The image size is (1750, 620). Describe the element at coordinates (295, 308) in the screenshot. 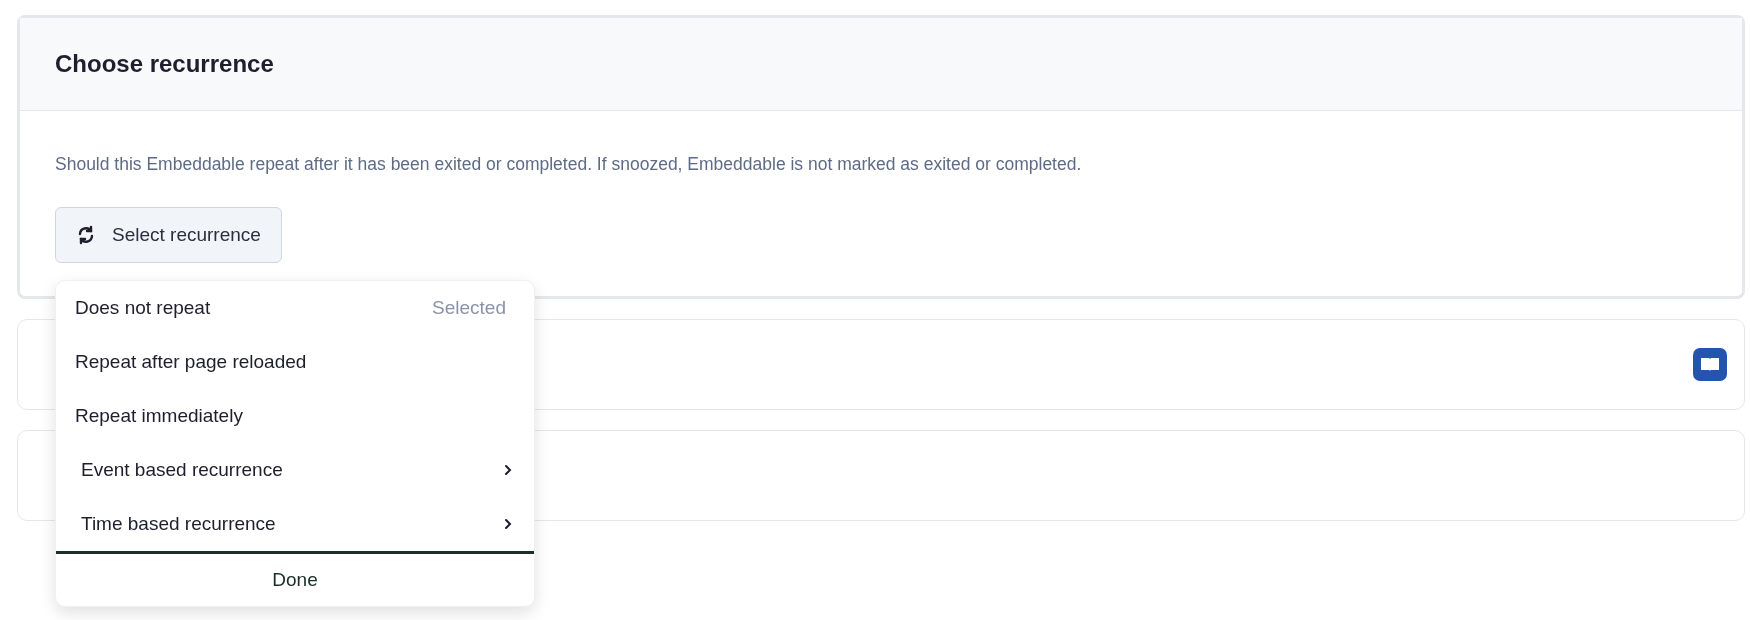

I see `menu-item: Does not repeat Selected` at that location.